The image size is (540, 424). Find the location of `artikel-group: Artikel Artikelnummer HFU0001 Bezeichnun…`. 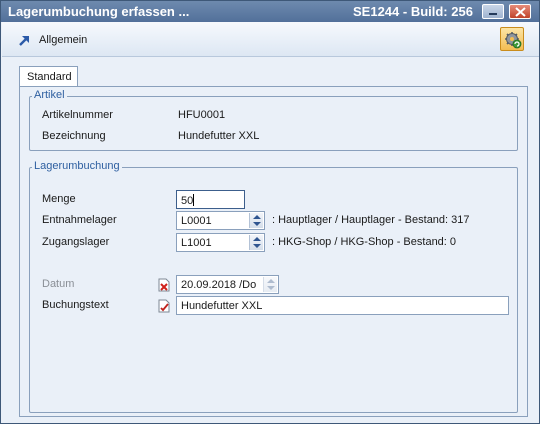

artikel-group: Artikel Artikelnummer HFU0001 Bezeichnun… is located at coordinates (273, 120).